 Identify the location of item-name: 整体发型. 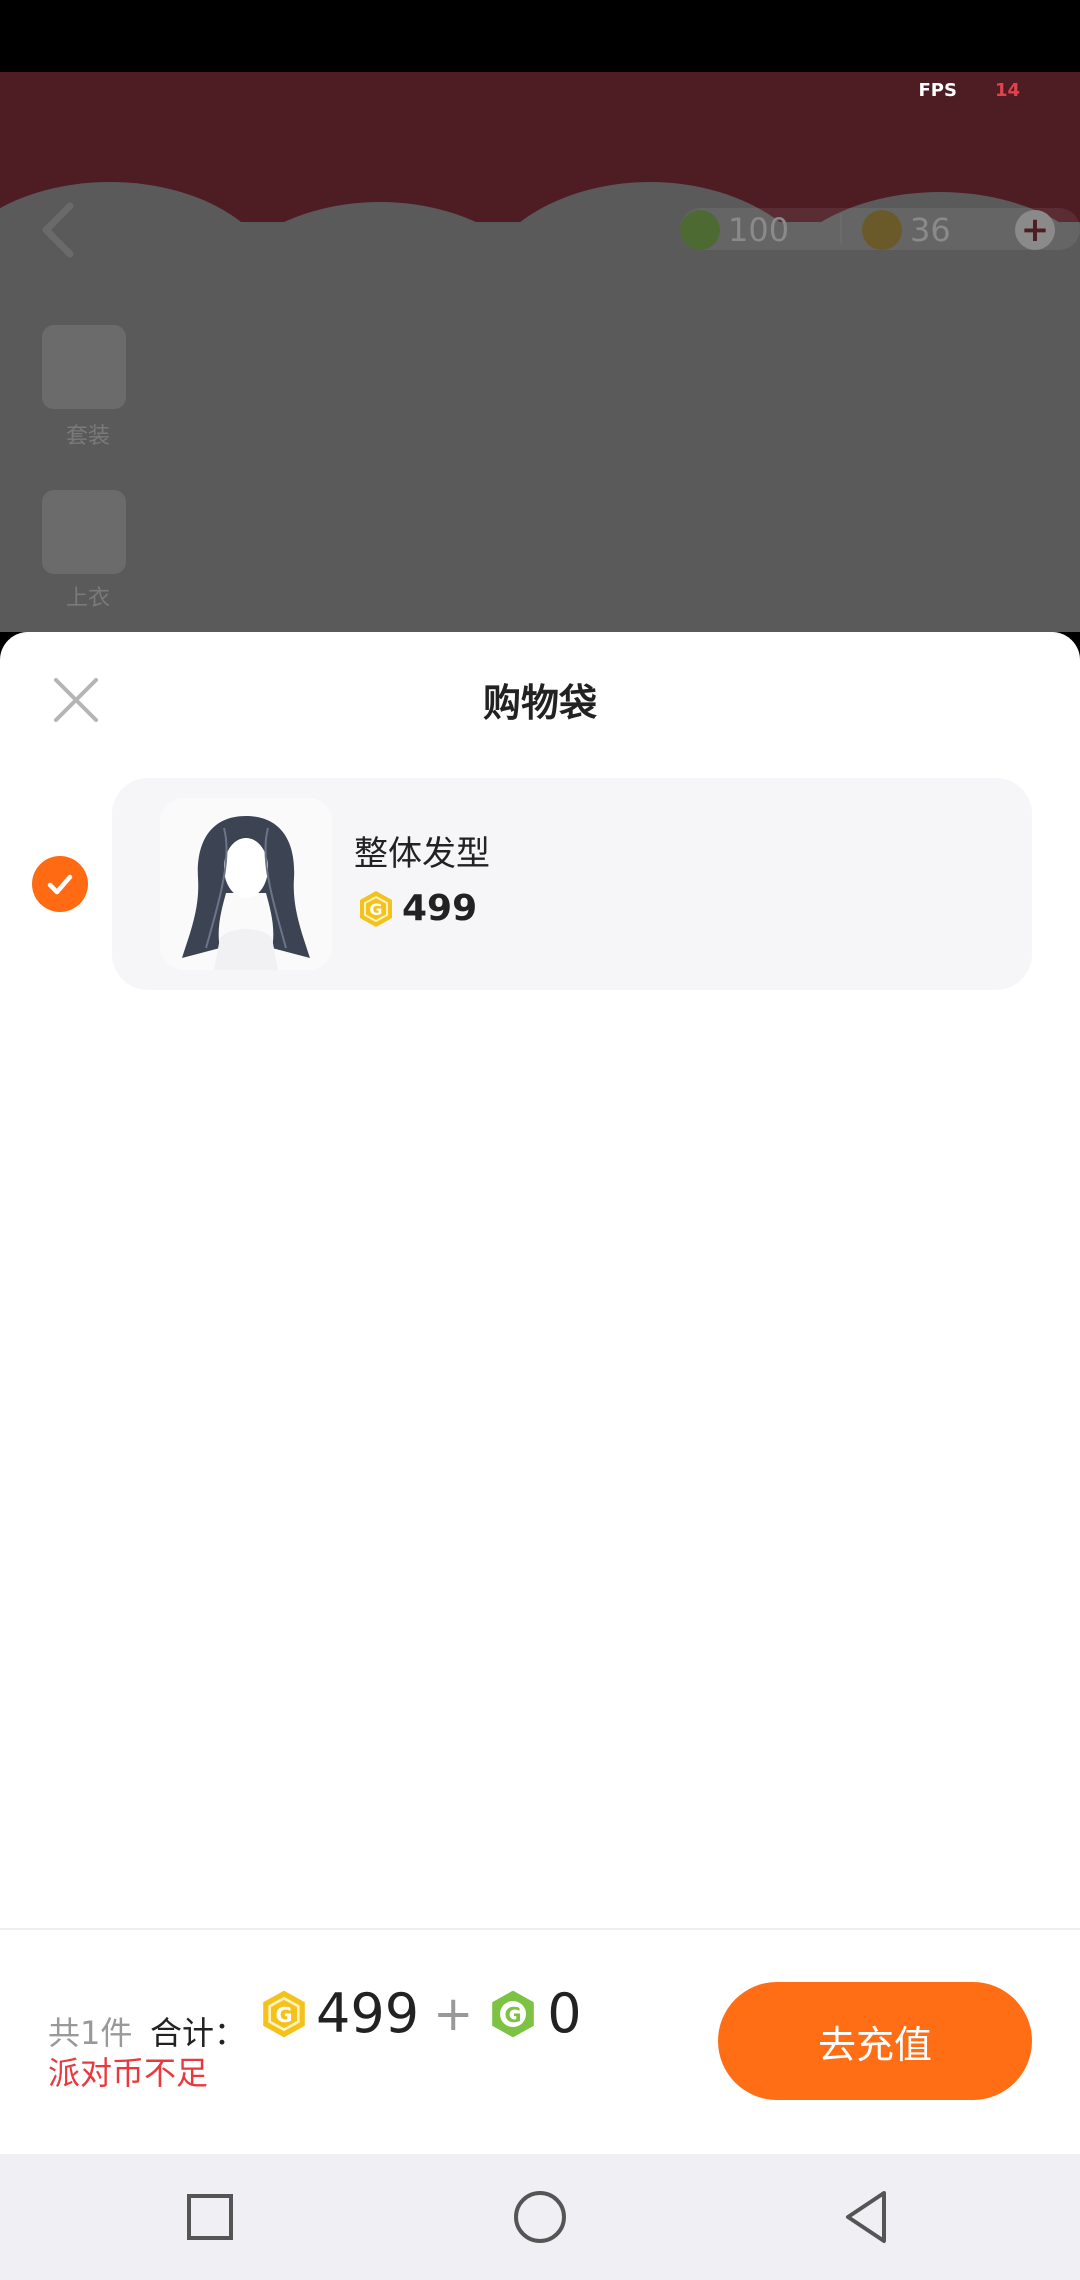
(422, 854).